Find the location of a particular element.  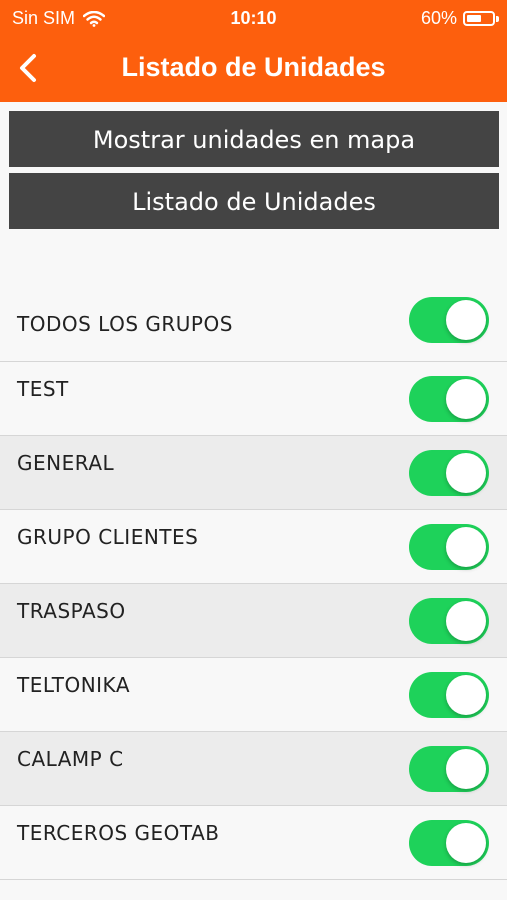

battery-fill is located at coordinates (474, 18).